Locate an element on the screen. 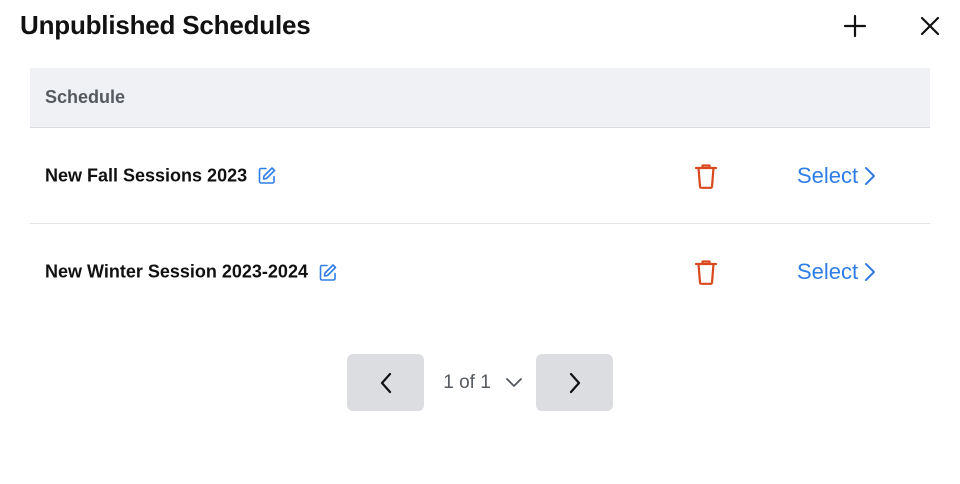 Image resolution: width=960 pixels, height=484 pixels. page-selector: 1 of 1 is located at coordinates (480, 382).